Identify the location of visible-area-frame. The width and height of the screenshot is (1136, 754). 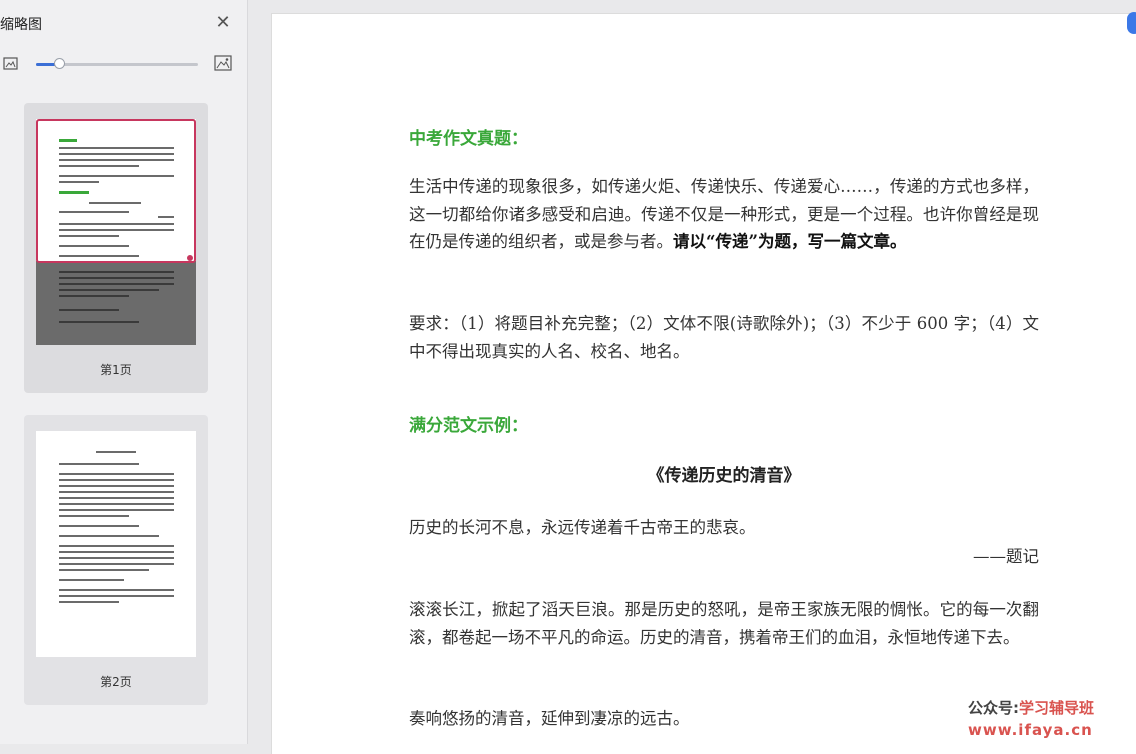
(116, 191).